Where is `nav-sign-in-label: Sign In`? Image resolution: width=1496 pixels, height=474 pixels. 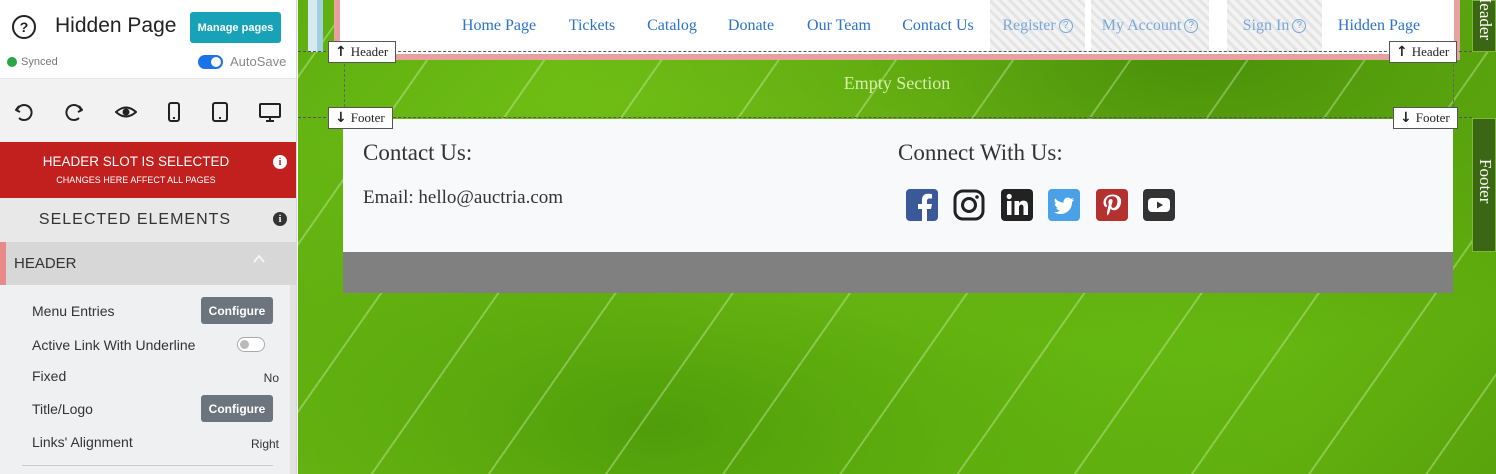 nav-sign-in-label: Sign In is located at coordinates (1266, 25).